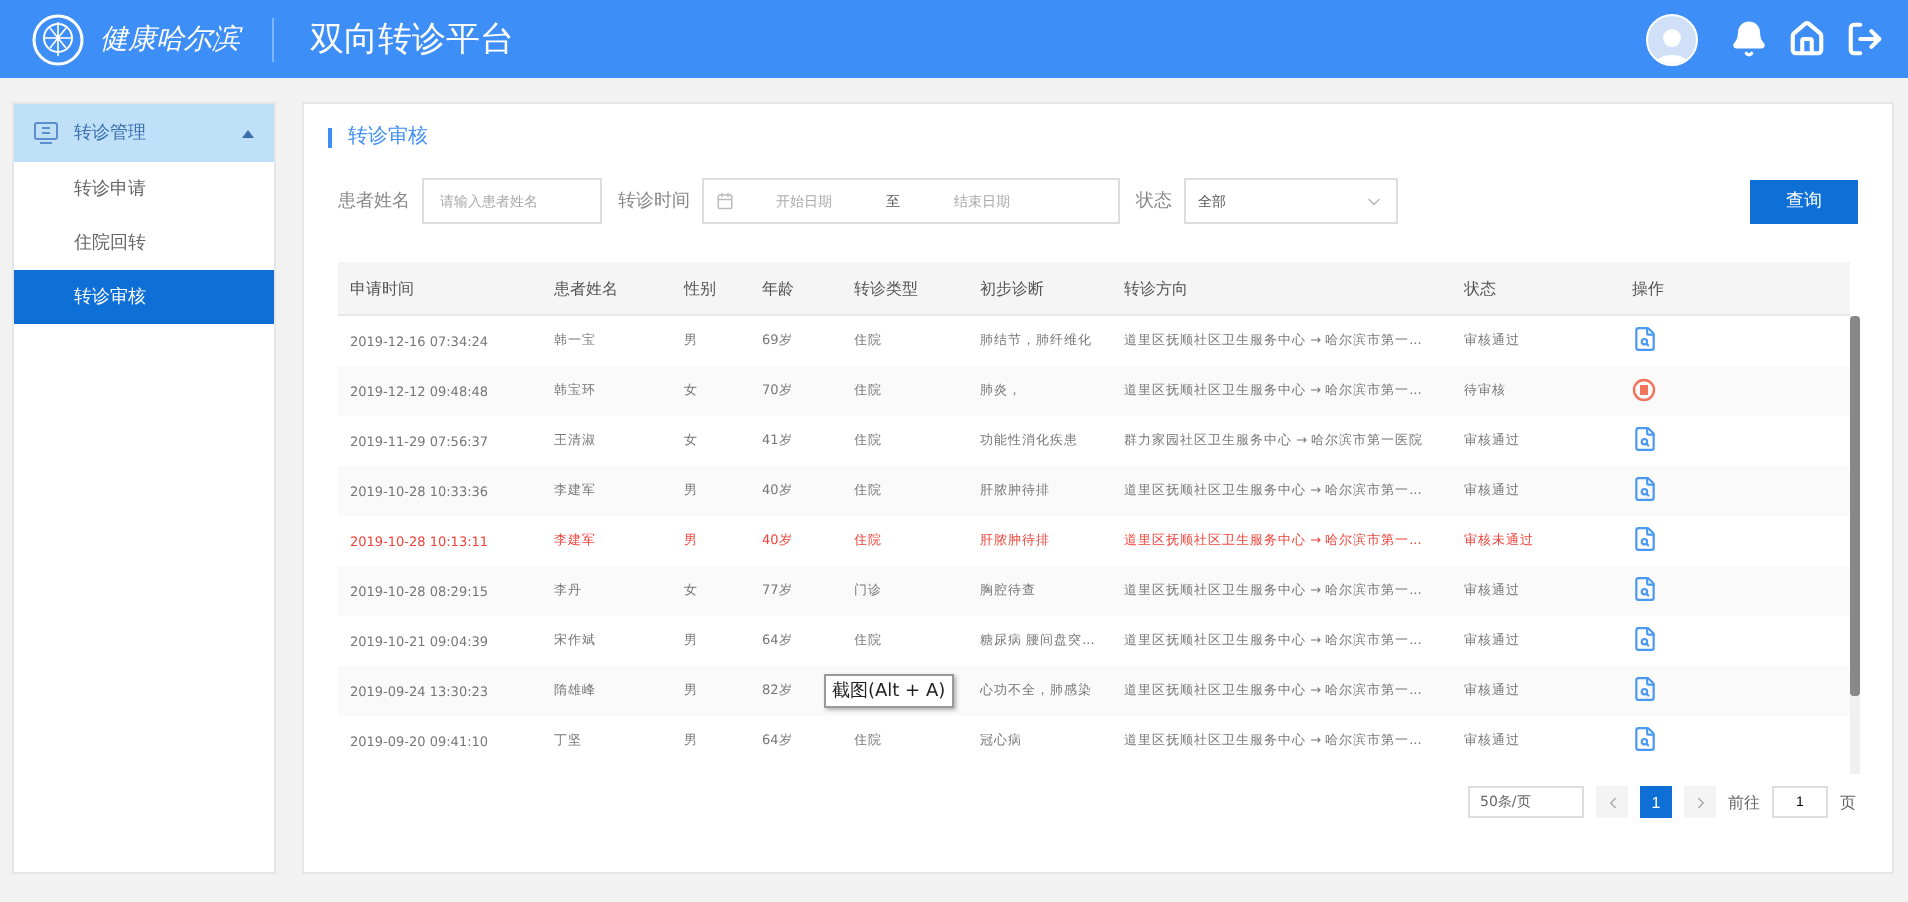  What do you see at coordinates (1807, 39) in the screenshot?
I see `home-icon` at bounding box center [1807, 39].